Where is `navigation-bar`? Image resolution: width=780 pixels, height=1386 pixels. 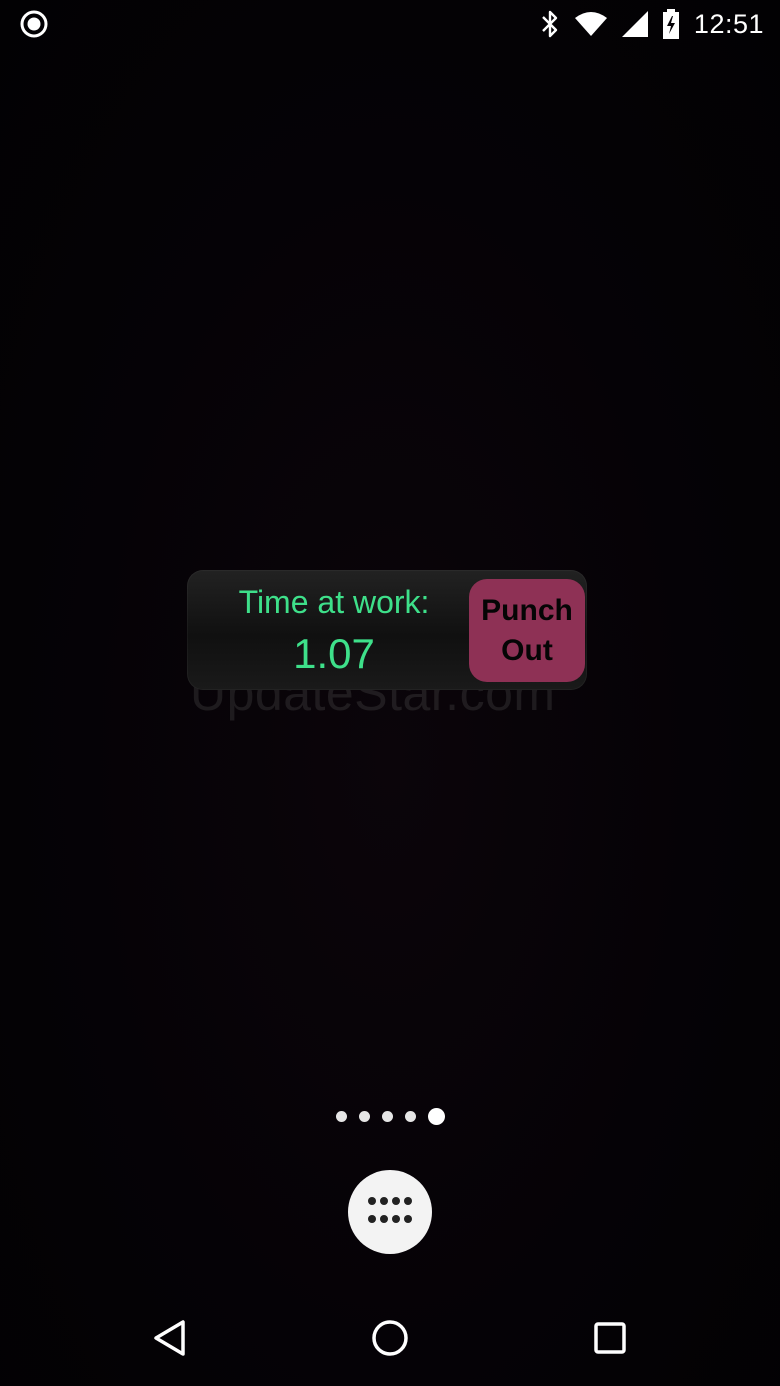
navigation-bar is located at coordinates (390, 1340).